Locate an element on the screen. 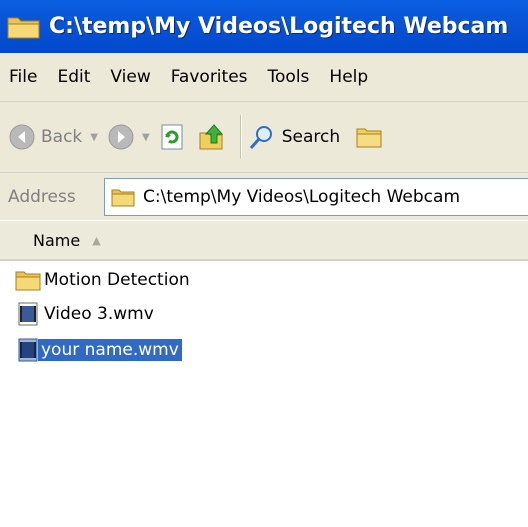  name-column-header: Name is located at coordinates (56, 240).